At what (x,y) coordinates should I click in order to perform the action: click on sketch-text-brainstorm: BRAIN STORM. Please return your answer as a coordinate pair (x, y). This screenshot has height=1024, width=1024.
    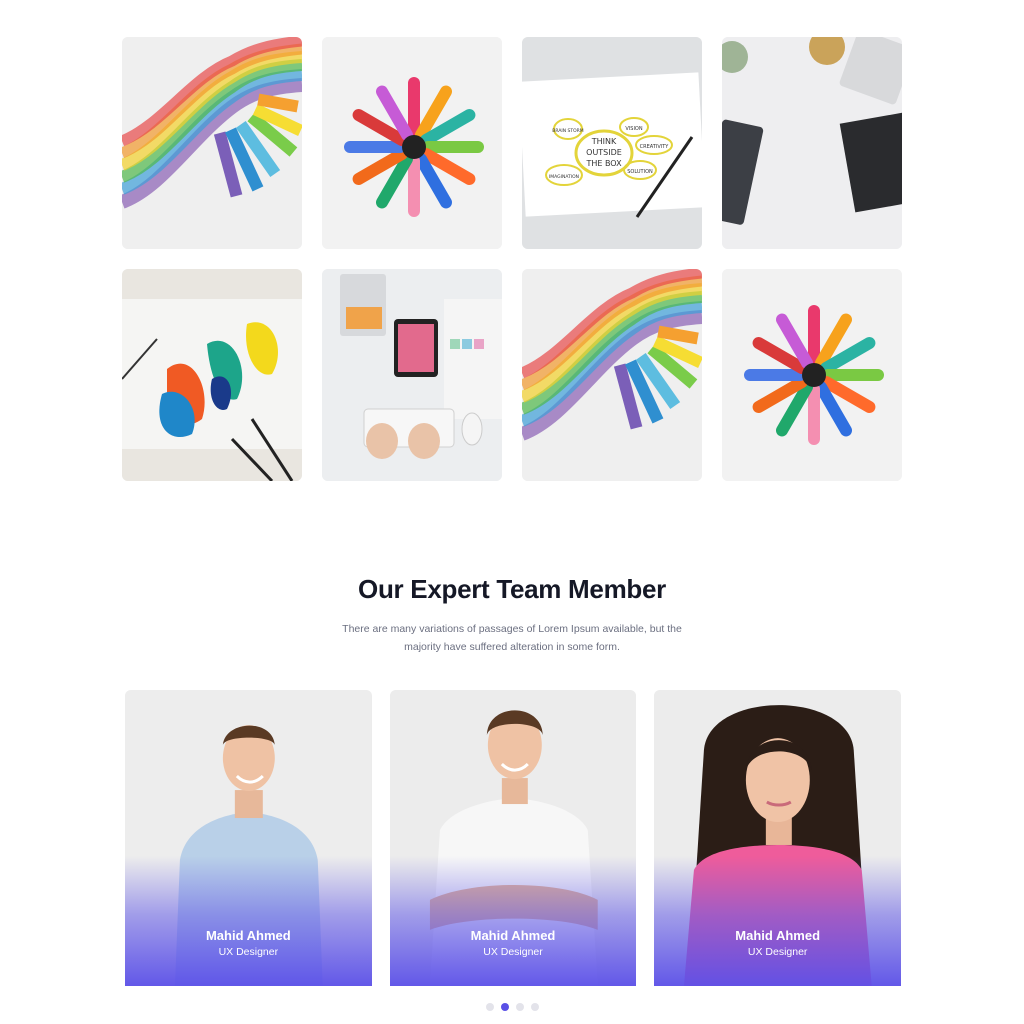
    Looking at the image, I should click on (568, 131).